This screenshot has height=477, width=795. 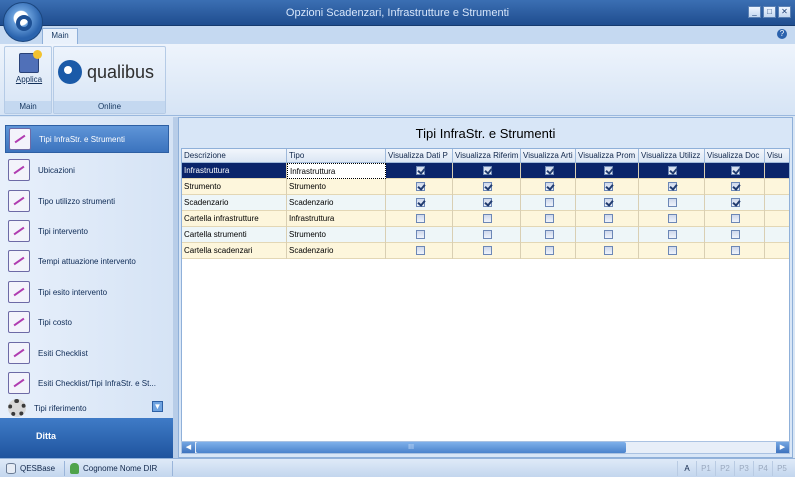 What do you see at coordinates (234, 203) in the screenshot?
I see `cell-descrizione: Scadenzario` at bounding box center [234, 203].